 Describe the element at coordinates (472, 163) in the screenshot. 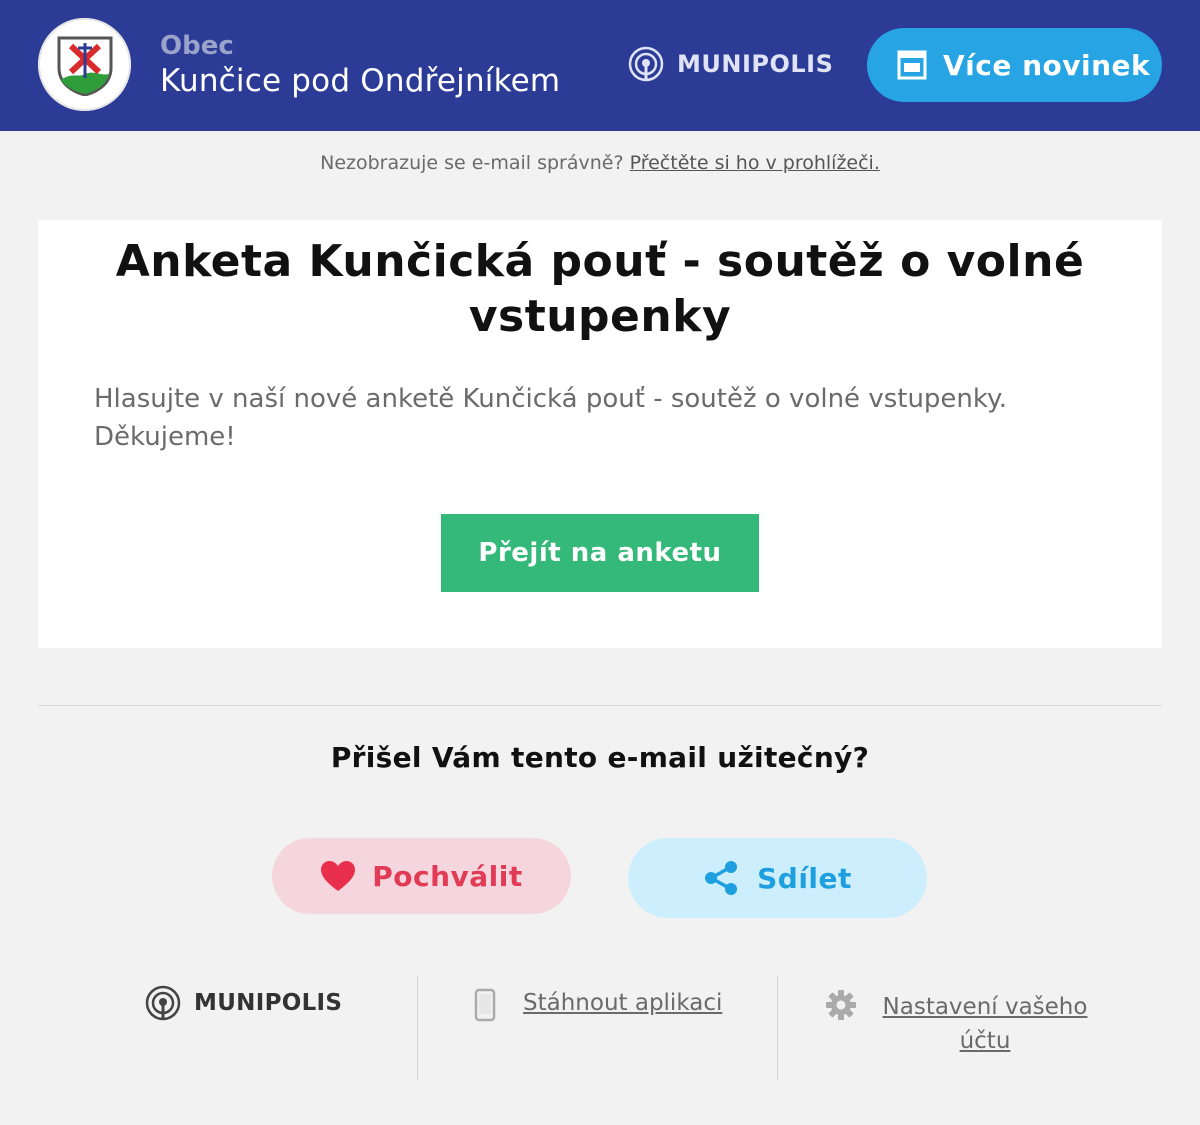

I see `notice-text: Nezobrazuje se e-mail správně?` at that location.